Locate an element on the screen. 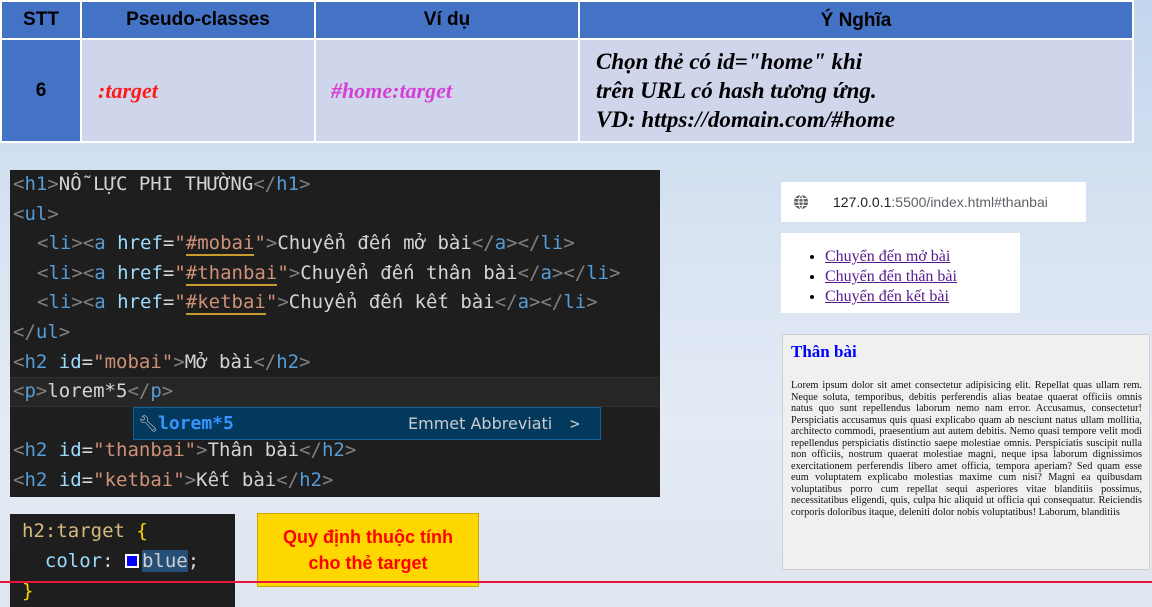 The width and height of the screenshot is (1152, 607). wrench-icon: 🔧︎ is located at coordinates (148, 423).